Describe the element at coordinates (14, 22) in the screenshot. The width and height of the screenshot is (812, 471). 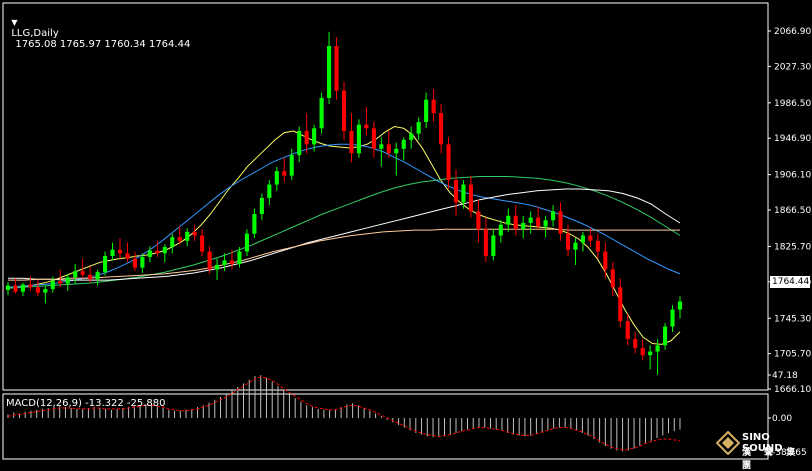
I see `triangle-down-icon: ▼` at that location.